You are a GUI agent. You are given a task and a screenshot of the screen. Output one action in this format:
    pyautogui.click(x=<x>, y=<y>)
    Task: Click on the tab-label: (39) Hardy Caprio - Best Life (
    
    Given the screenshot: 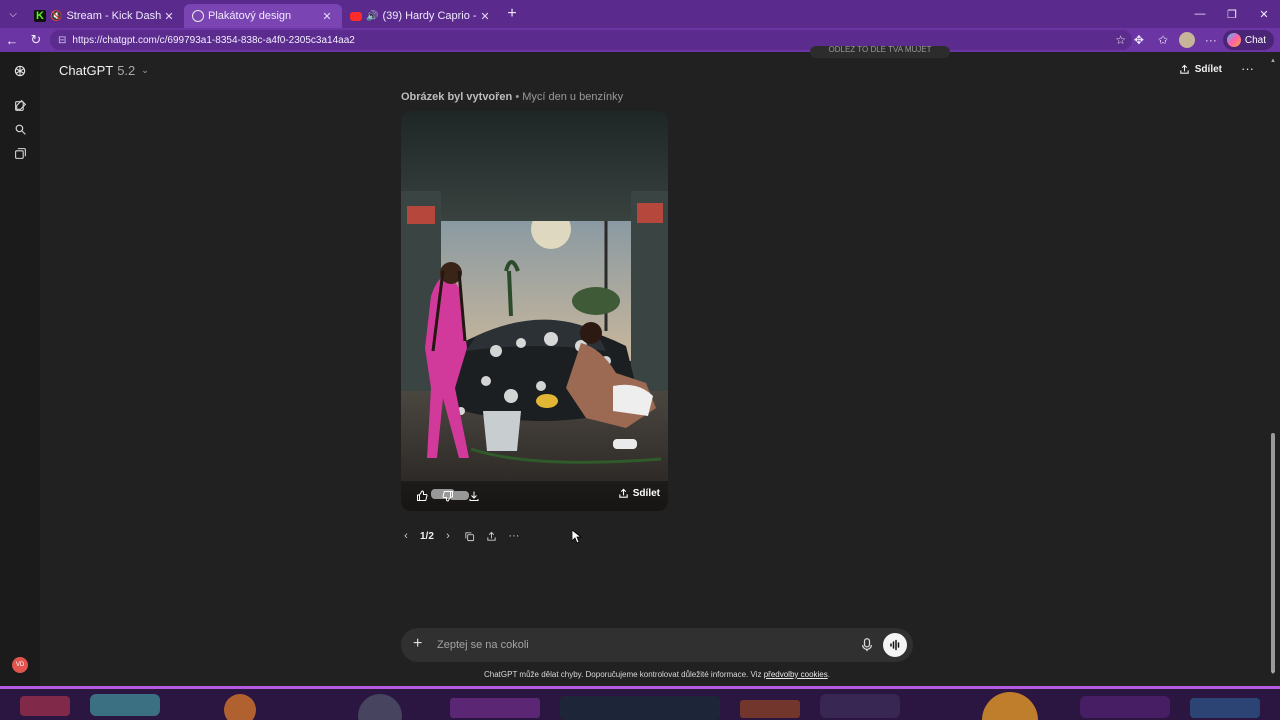 What is the action you would take?
    pyautogui.click(x=430, y=16)
    